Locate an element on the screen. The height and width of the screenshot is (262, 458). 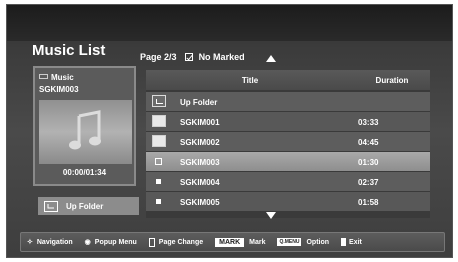
info-panel: Music SGKIM003 00:00/01:34 is located at coordinates (84, 126).